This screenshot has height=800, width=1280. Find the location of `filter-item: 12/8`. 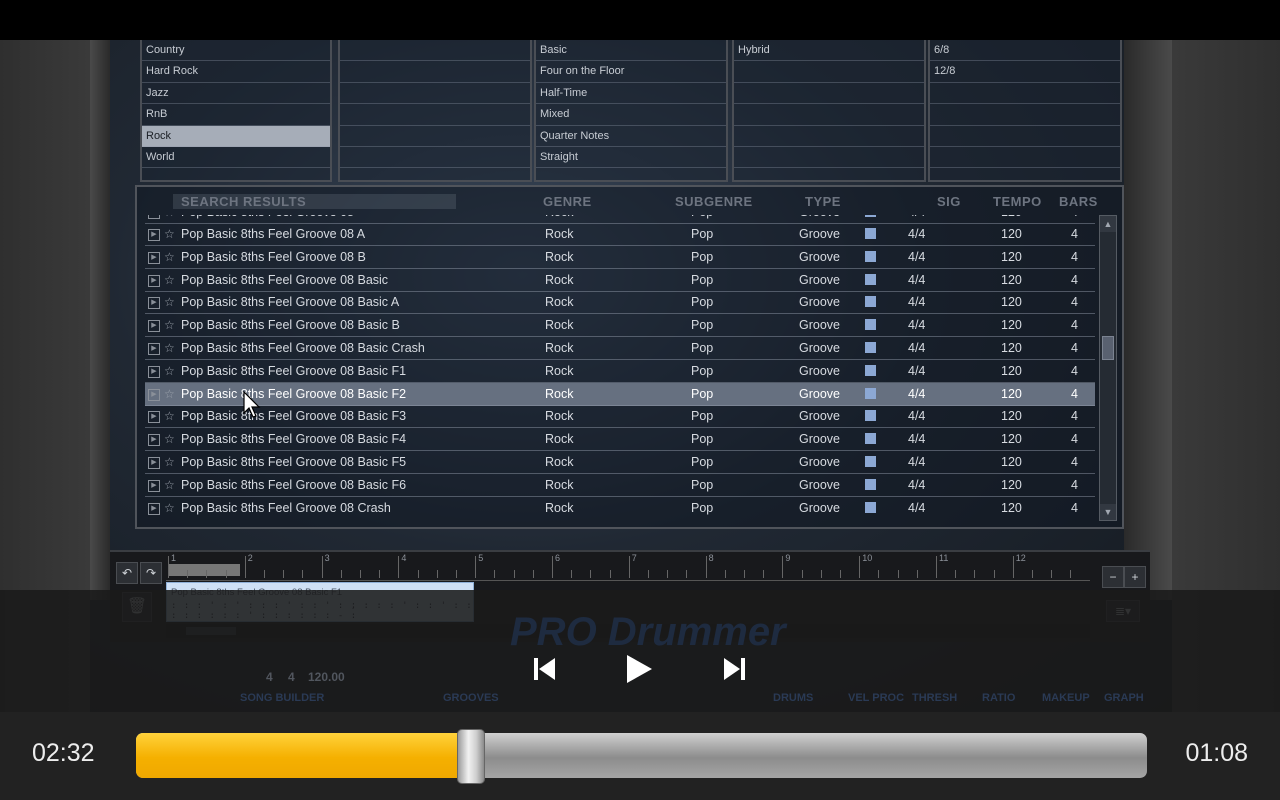

filter-item: 12/8 is located at coordinates (1025, 72).